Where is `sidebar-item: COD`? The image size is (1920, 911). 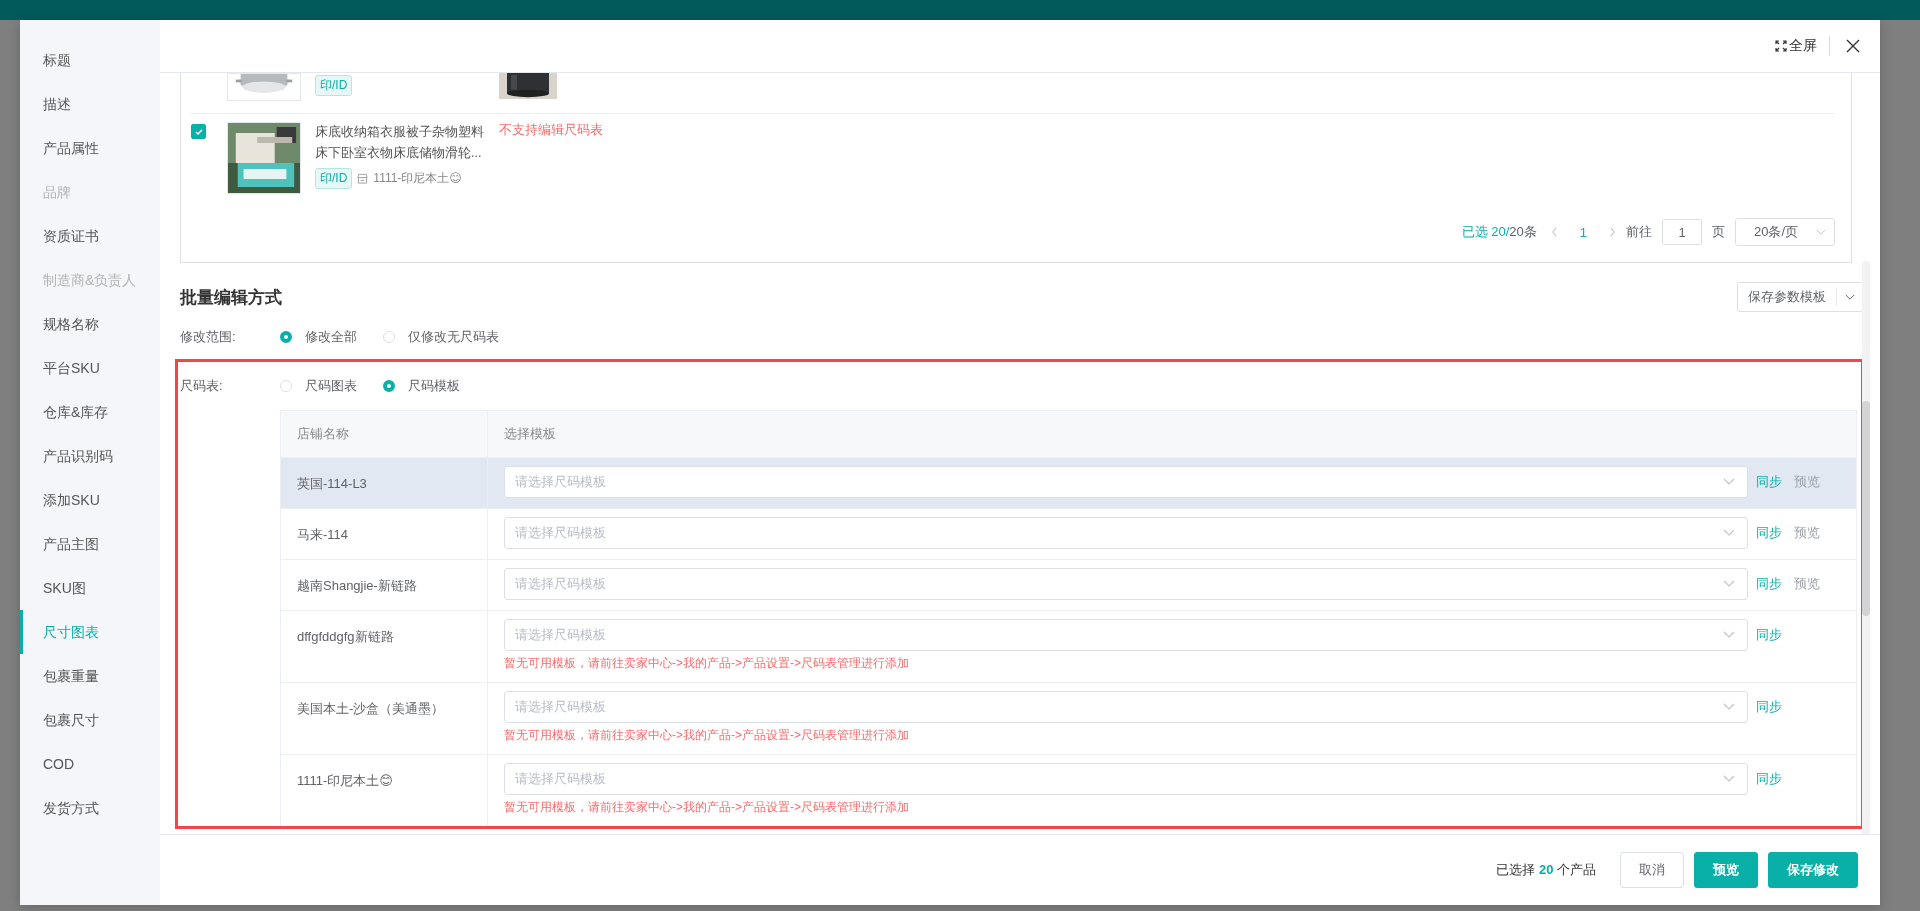
sidebar-item: COD is located at coordinates (90, 764).